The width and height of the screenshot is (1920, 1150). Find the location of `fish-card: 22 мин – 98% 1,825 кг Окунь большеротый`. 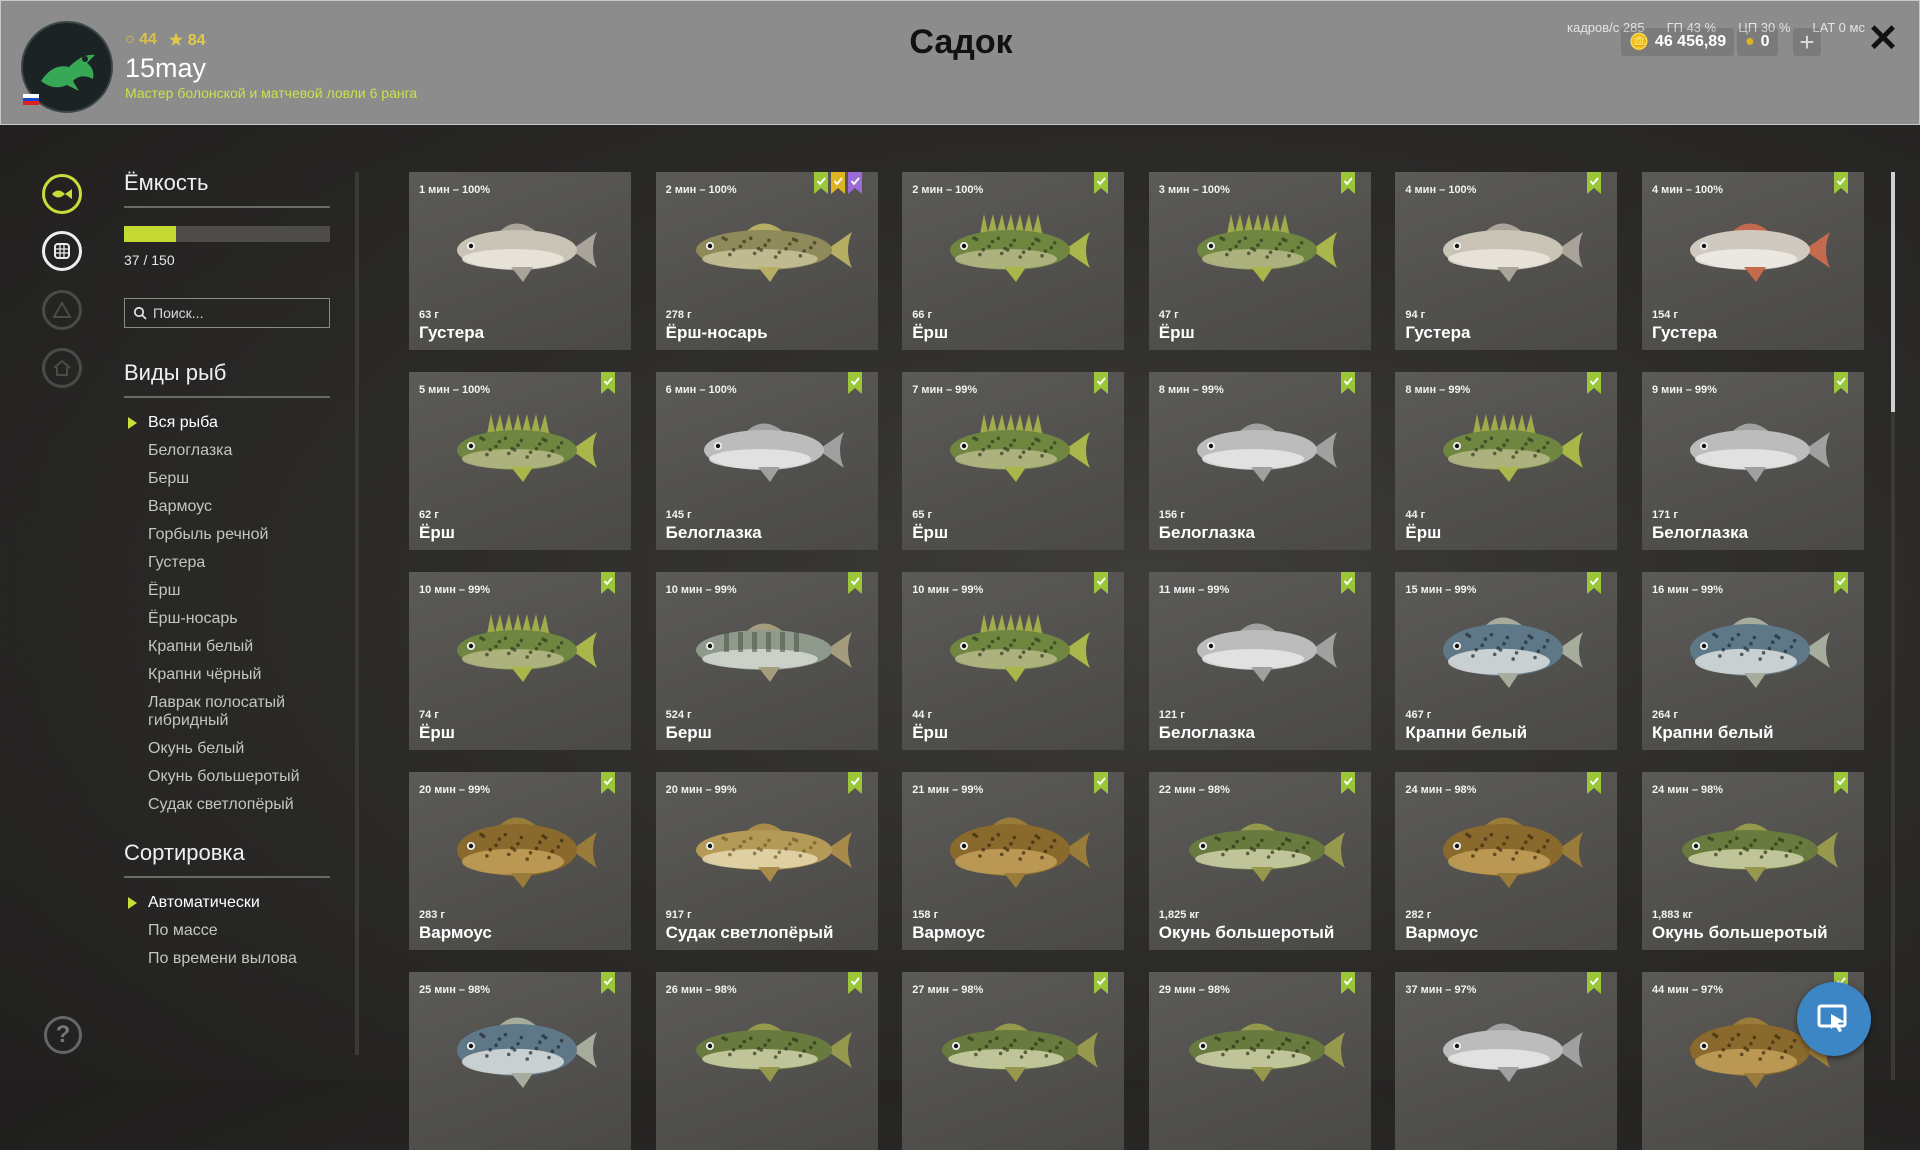

fish-card: 22 мин – 98% 1,825 кг Окунь большеротый is located at coordinates (1259, 861).